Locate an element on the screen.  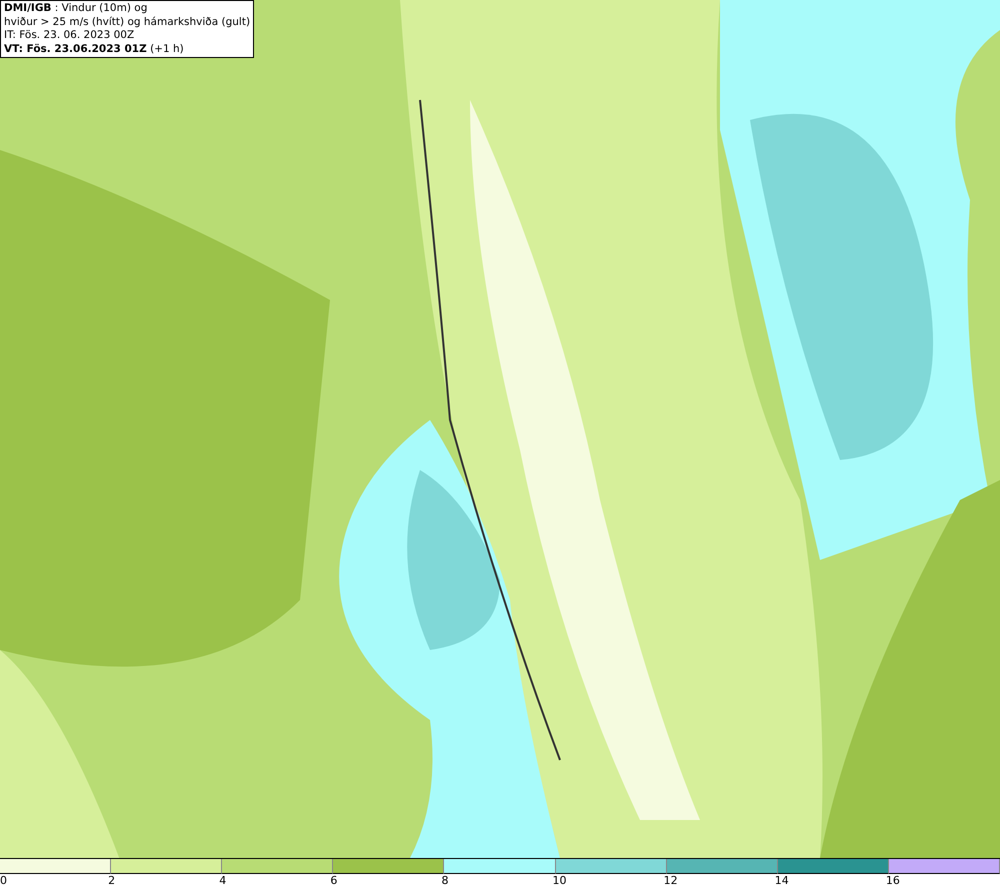
title-line: DMI/IGB : Vindur (10m) og is located at coordinates (76, 9).